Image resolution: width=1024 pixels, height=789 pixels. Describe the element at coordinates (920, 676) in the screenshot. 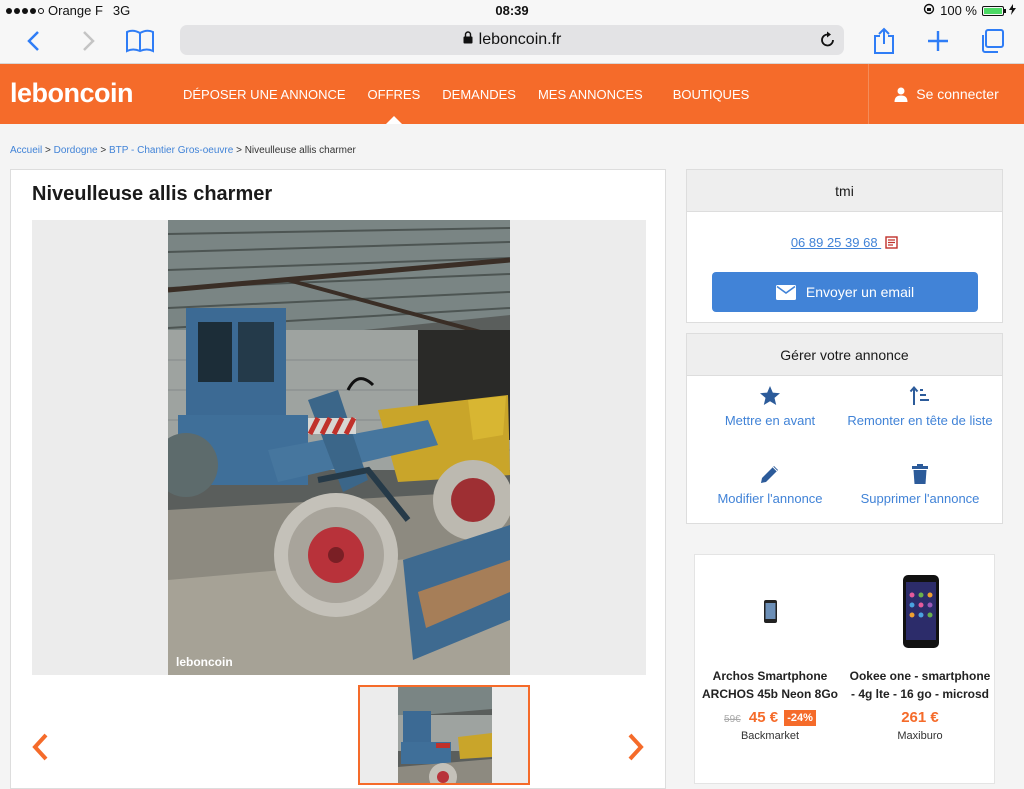

I see `product-name-line1: Ookee one - smartphone` at that location.